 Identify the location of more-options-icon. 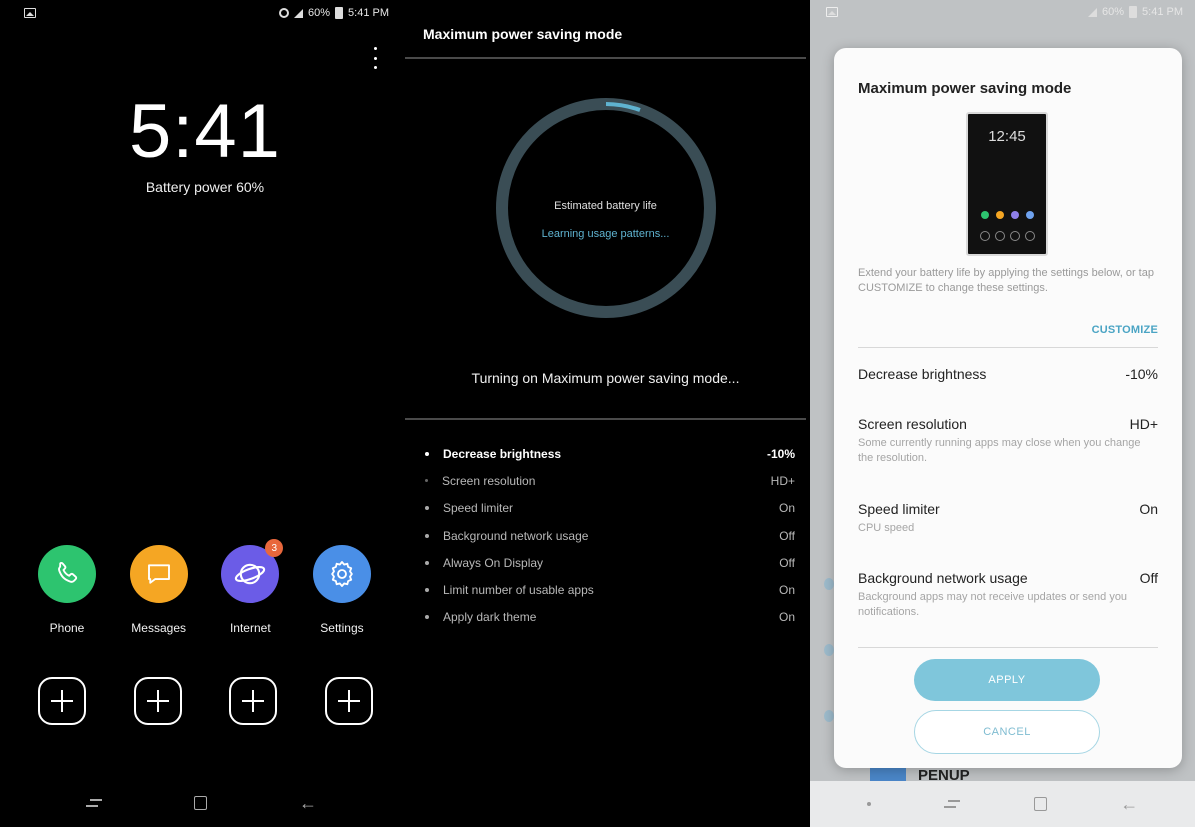
(375, 58).